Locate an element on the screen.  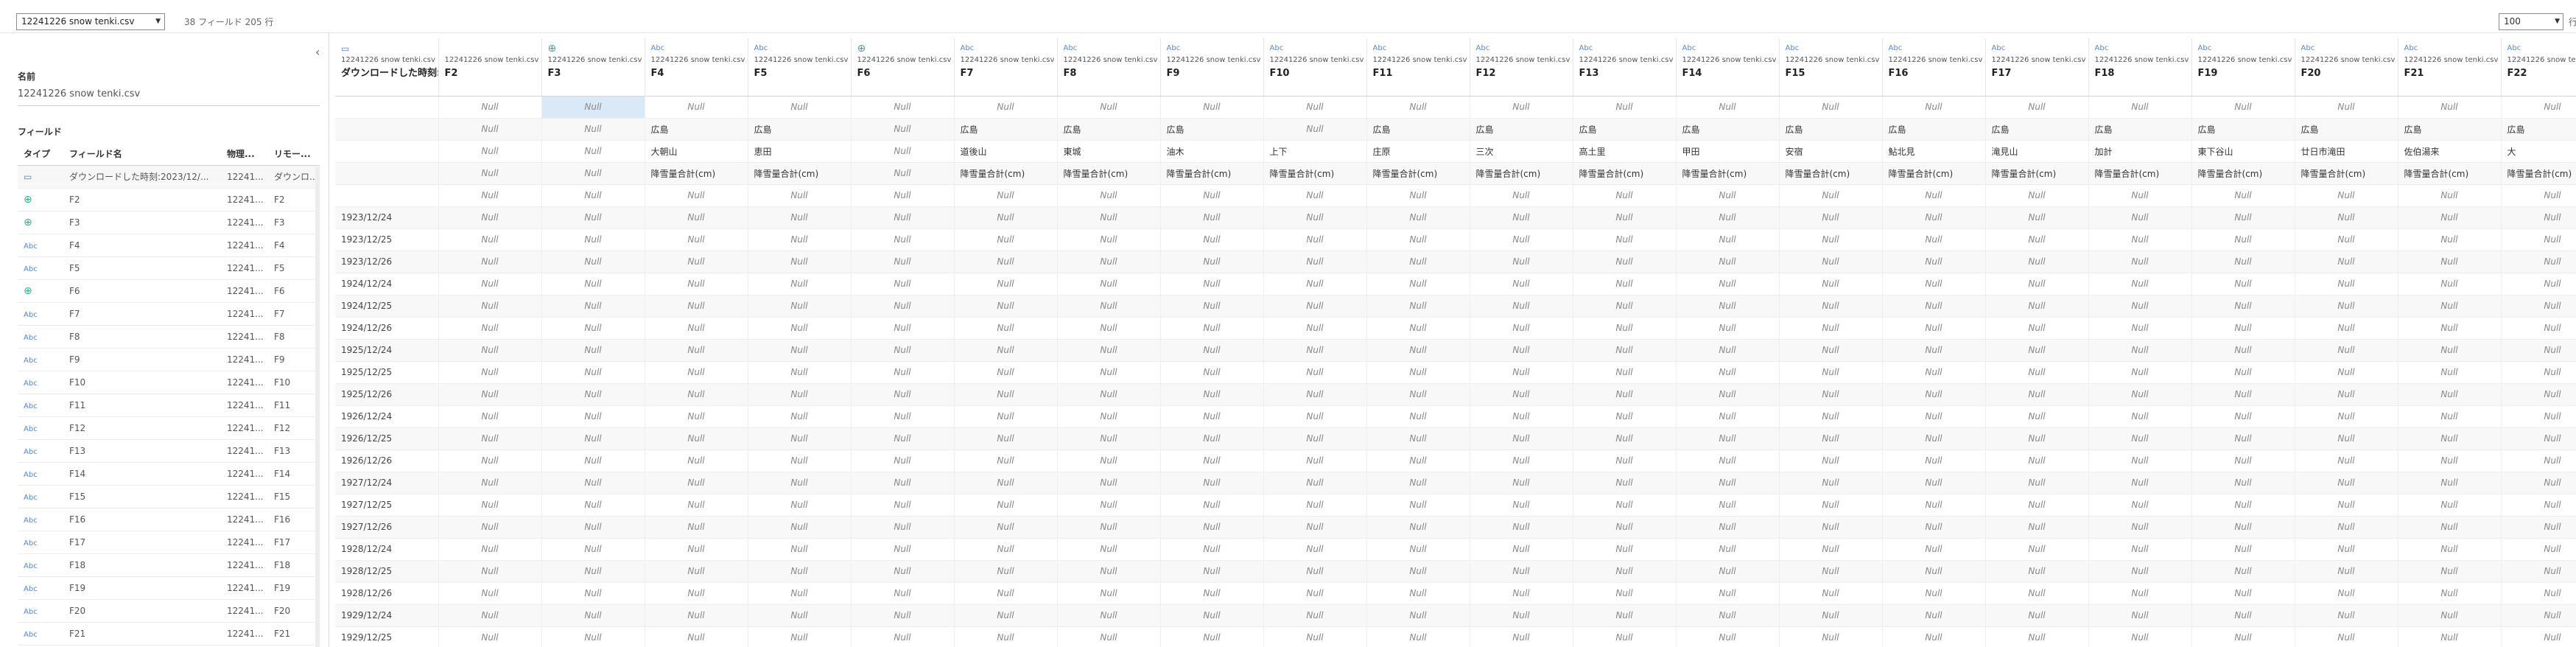
column-header: Abc 12241226 snow tenki.csv F10 is located at coordinates (1315, 67).